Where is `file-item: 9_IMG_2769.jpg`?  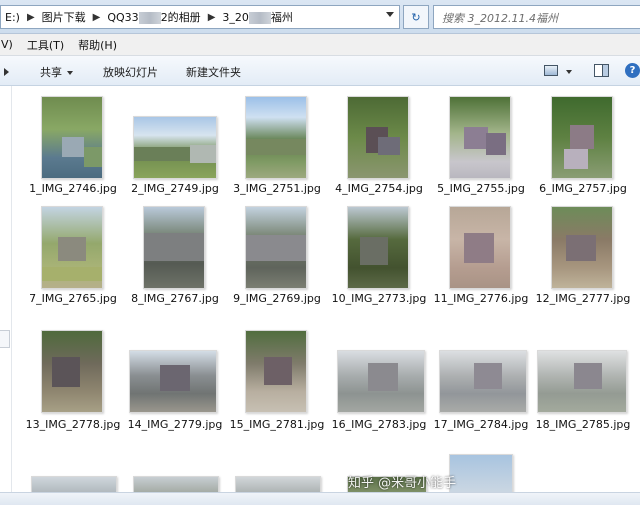 file-item: 9_IMG_2769.jpg is located at coordinates (277, 268).